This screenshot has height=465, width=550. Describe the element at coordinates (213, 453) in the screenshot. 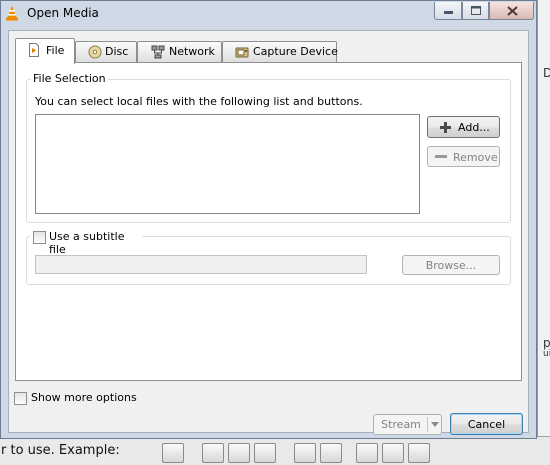

I see `previous-icon` at that location.